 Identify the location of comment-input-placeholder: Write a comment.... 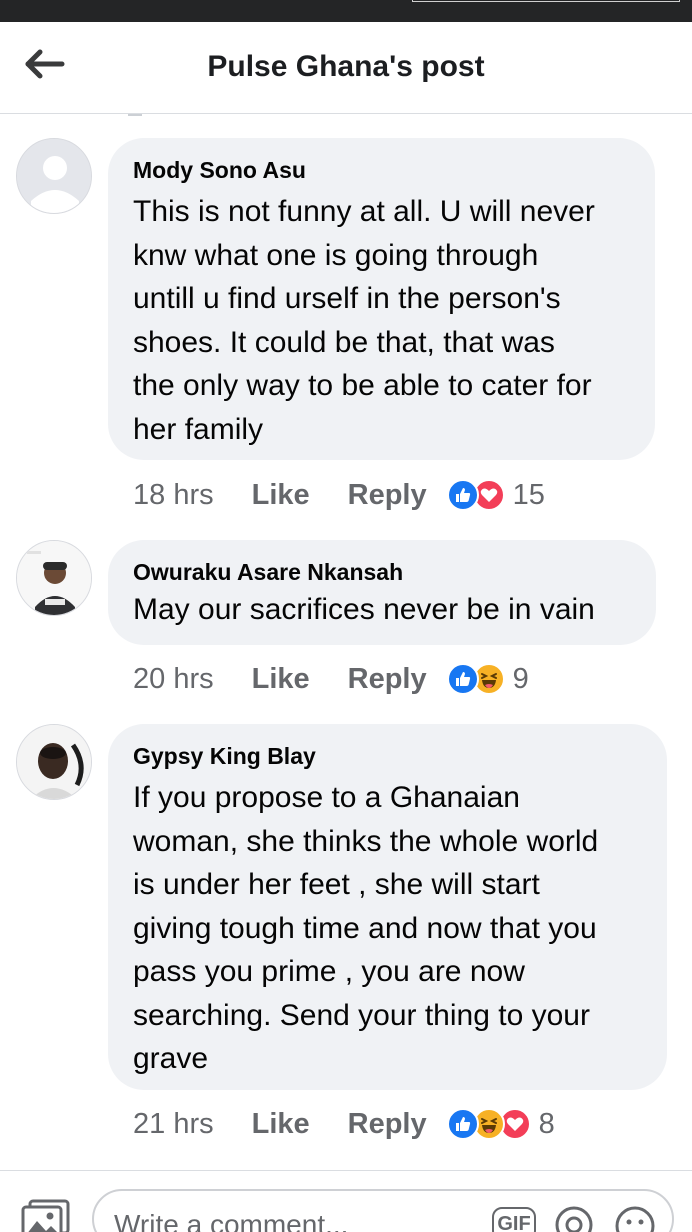
(231, 1220).